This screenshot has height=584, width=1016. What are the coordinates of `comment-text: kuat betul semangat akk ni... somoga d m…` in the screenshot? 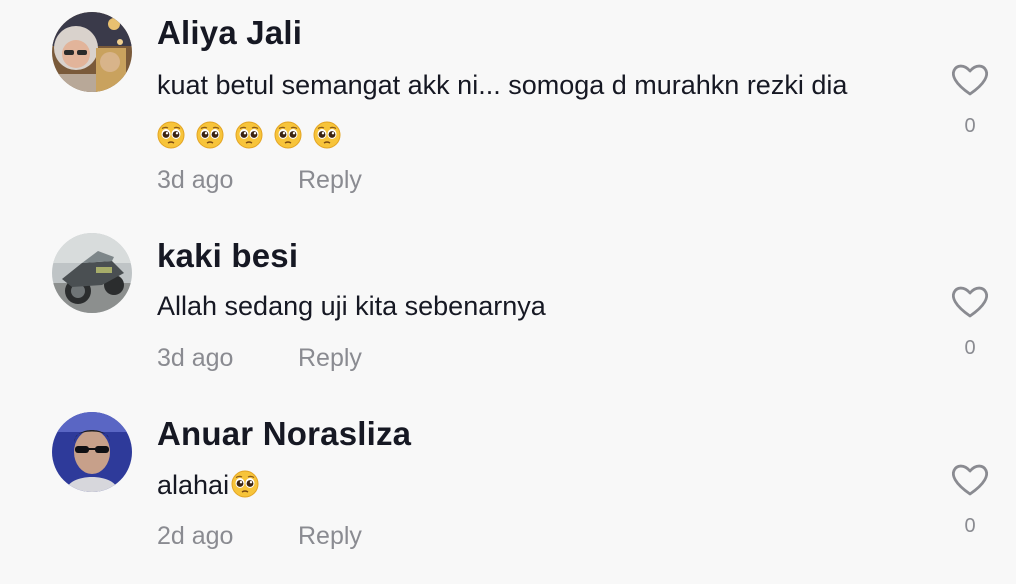 It's located at (542, 109).